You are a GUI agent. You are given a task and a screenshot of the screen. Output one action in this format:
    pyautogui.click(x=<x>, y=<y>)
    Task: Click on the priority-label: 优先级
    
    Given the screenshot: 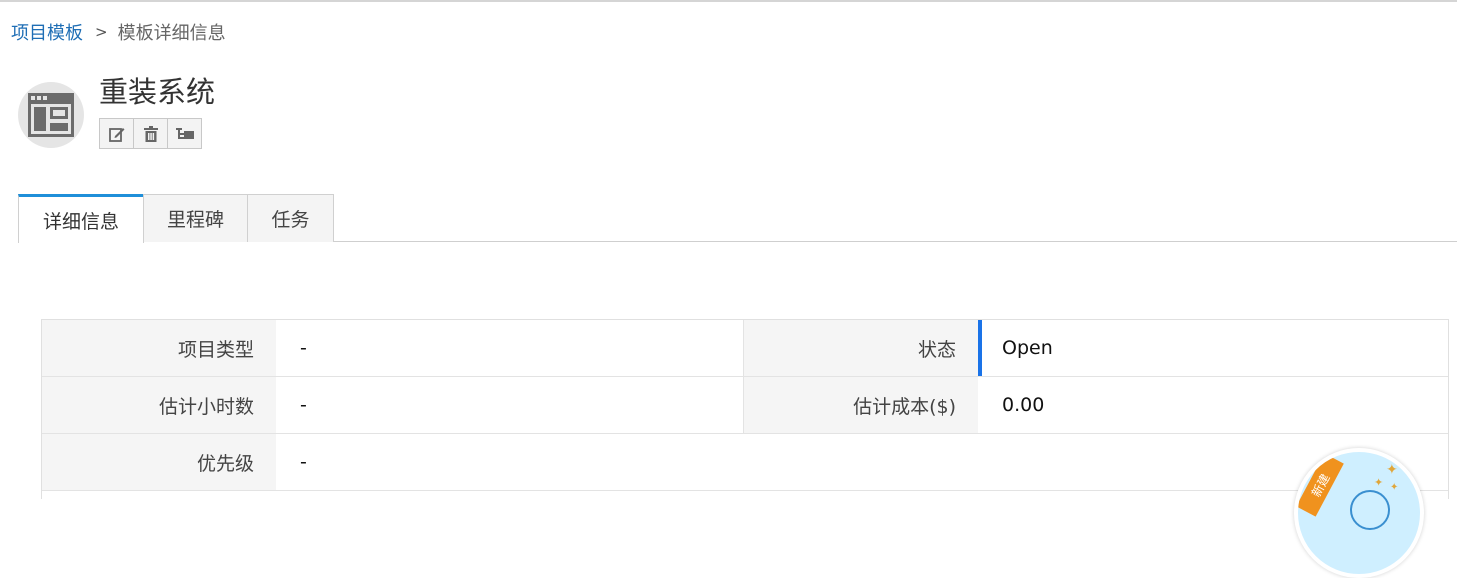 What is the action you would take?
    pyautogui.click(x=159, y=462)
    